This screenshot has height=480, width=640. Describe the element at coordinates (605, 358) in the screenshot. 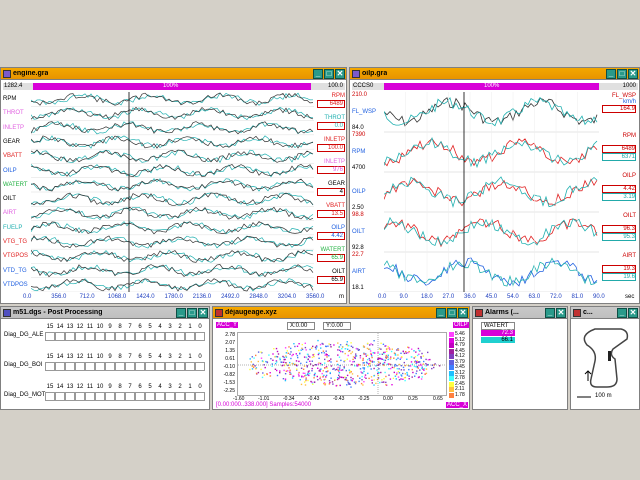

I see `track-window: c... _ ✕ 100 m` at that location.